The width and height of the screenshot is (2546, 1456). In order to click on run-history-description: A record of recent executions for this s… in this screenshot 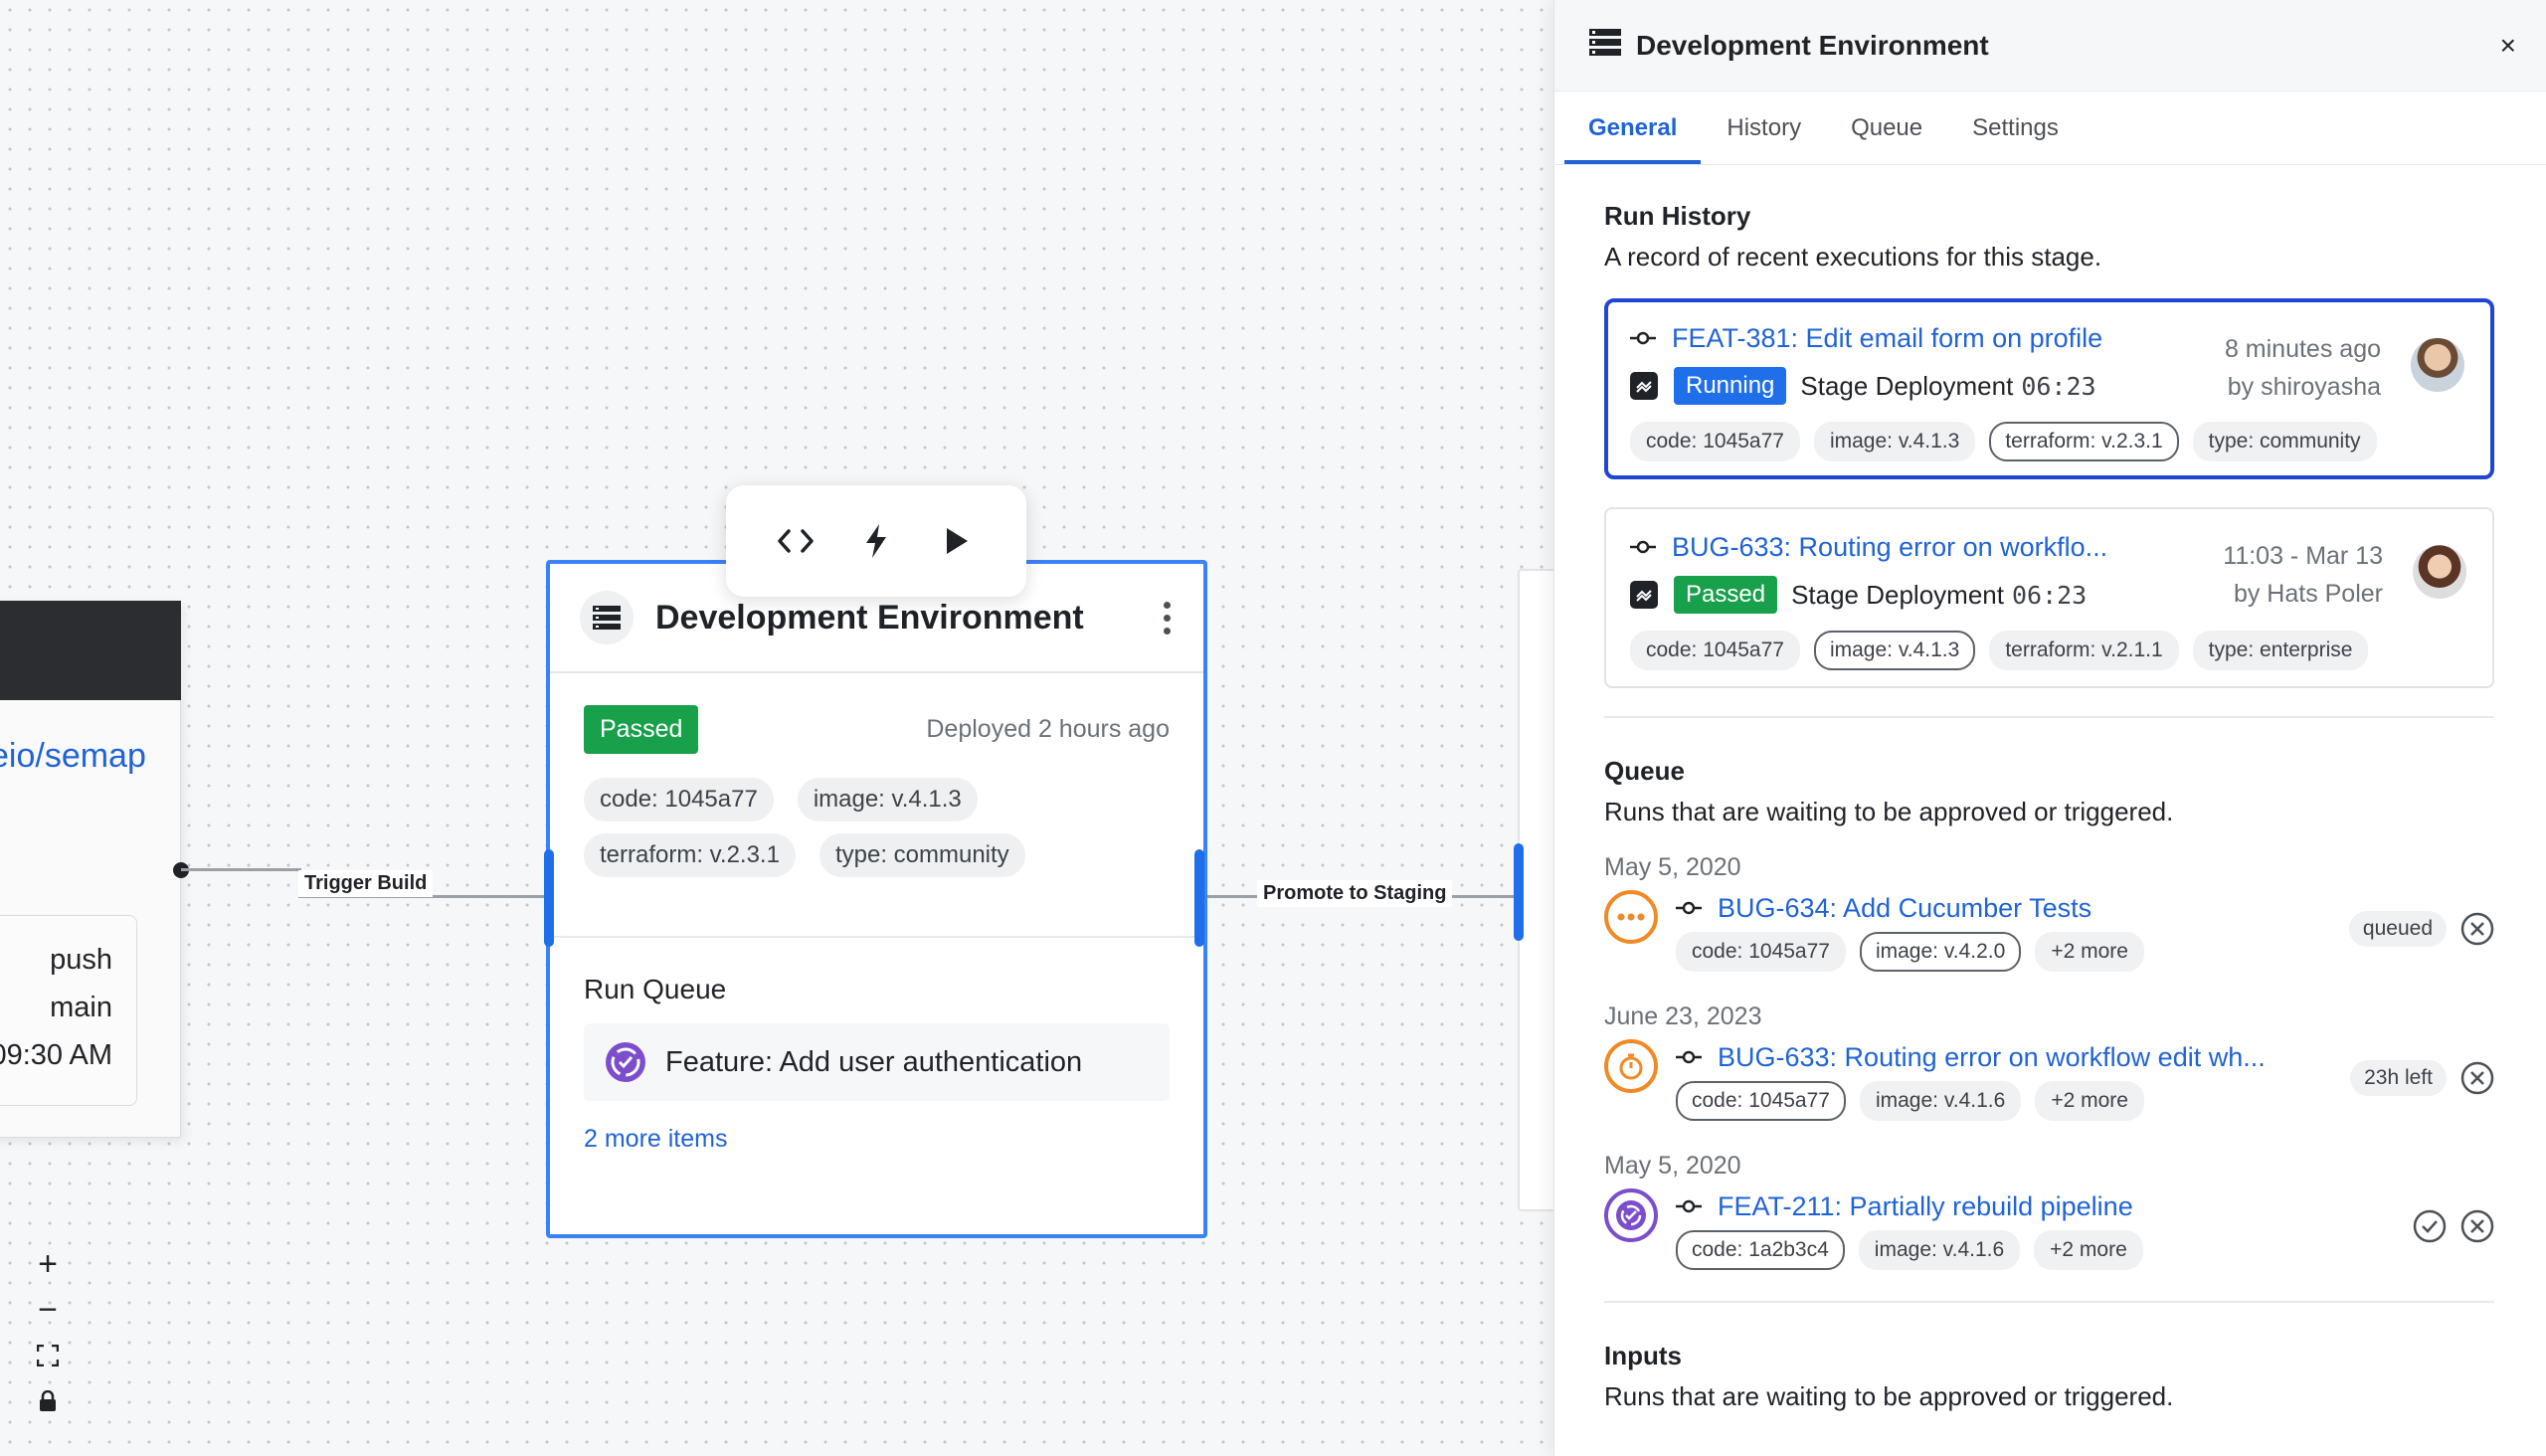, I will do `click(1853, 257)`.